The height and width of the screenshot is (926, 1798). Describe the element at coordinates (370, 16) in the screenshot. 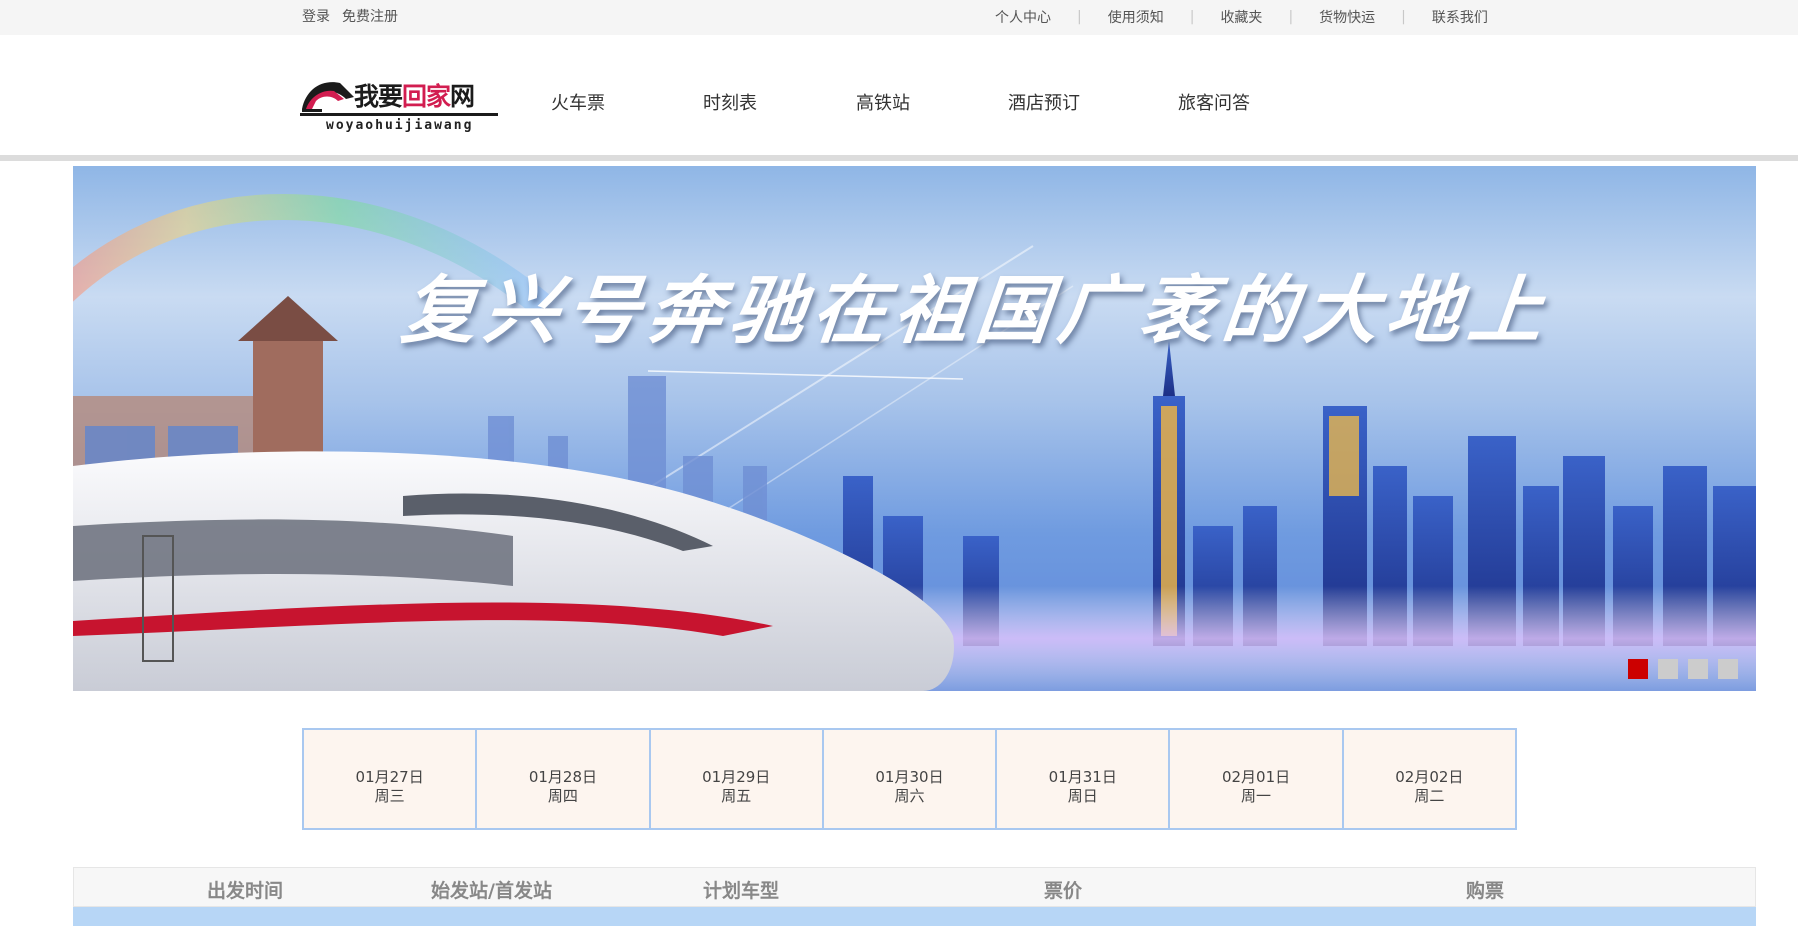

I see `register-link: 免费注册` at that location.